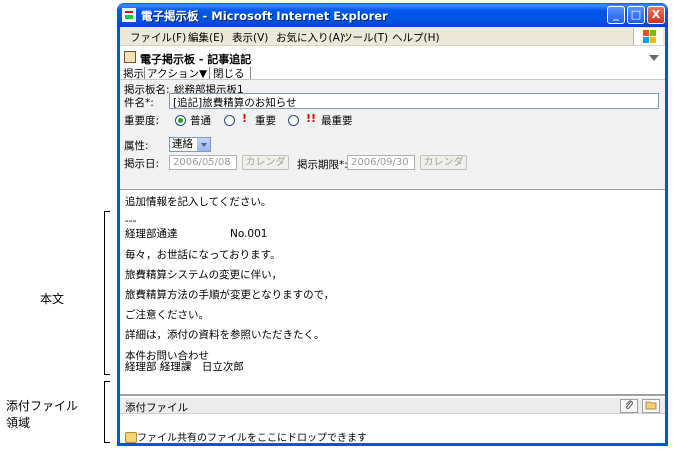 The height and width of the screenshot is (449, 673). What do you see at coordinates (203, 162) in the screenshot?
I see `post-date-input: 2006/05/08` at bounding box center [203, 162].